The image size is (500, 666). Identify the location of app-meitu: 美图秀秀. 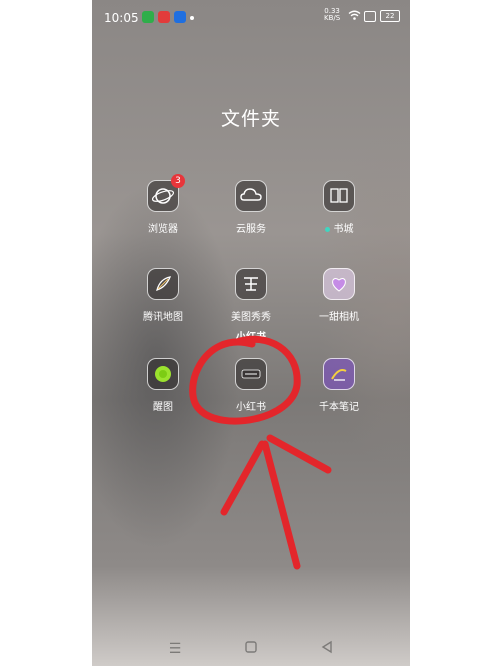
(251, 295).